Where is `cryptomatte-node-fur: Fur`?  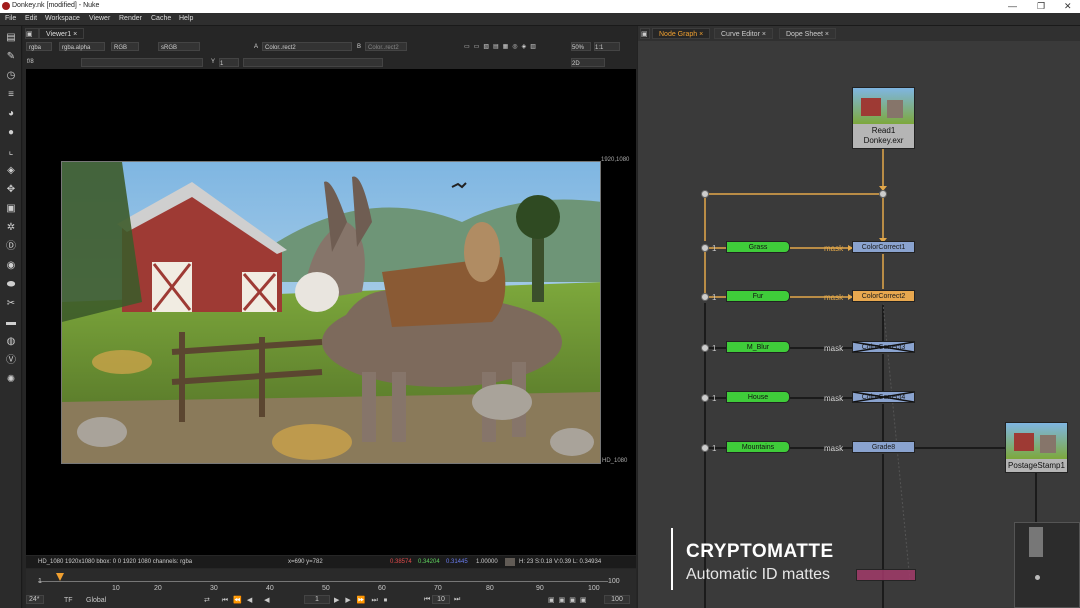
cryptomatte-node-fur: Fur is located at coordinates (758, 296).